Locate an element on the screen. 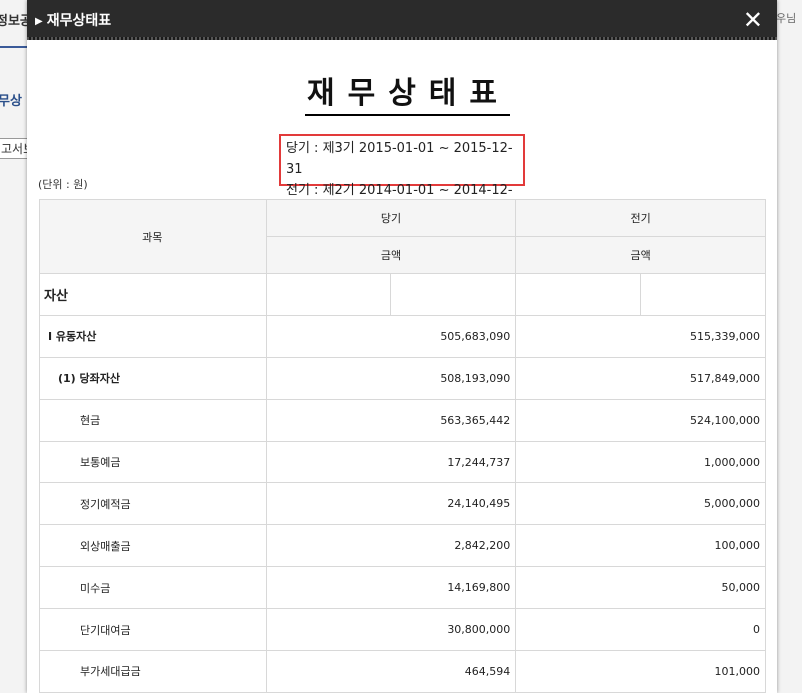 The image size is (802, 693). background-text: 우님 is located at coordinates (786, 18).